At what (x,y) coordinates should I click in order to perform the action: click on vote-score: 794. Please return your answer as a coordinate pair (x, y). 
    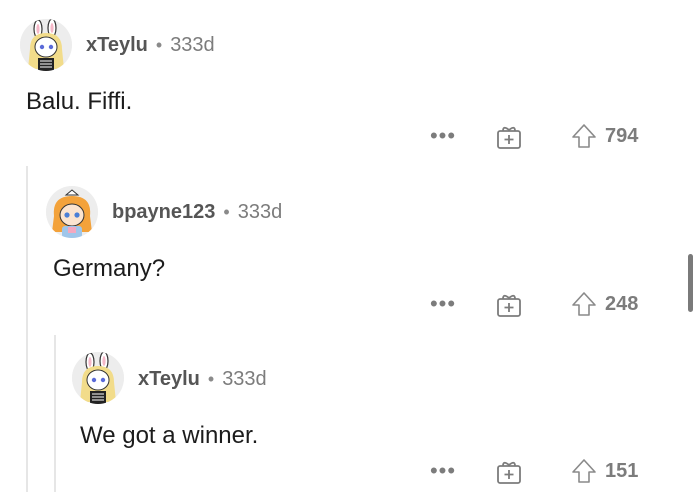
    Looking at the image, I should click on (622, 135).